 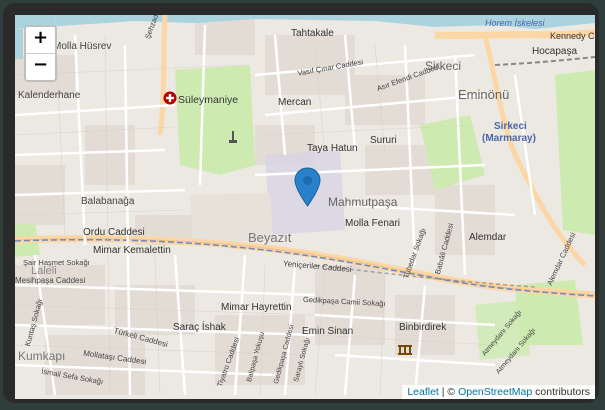 What do you see at coordinates (49, 95) in the screenshot?
I see `label-kalenderhane: Kalenderhane` at bounding box center [49, 95].